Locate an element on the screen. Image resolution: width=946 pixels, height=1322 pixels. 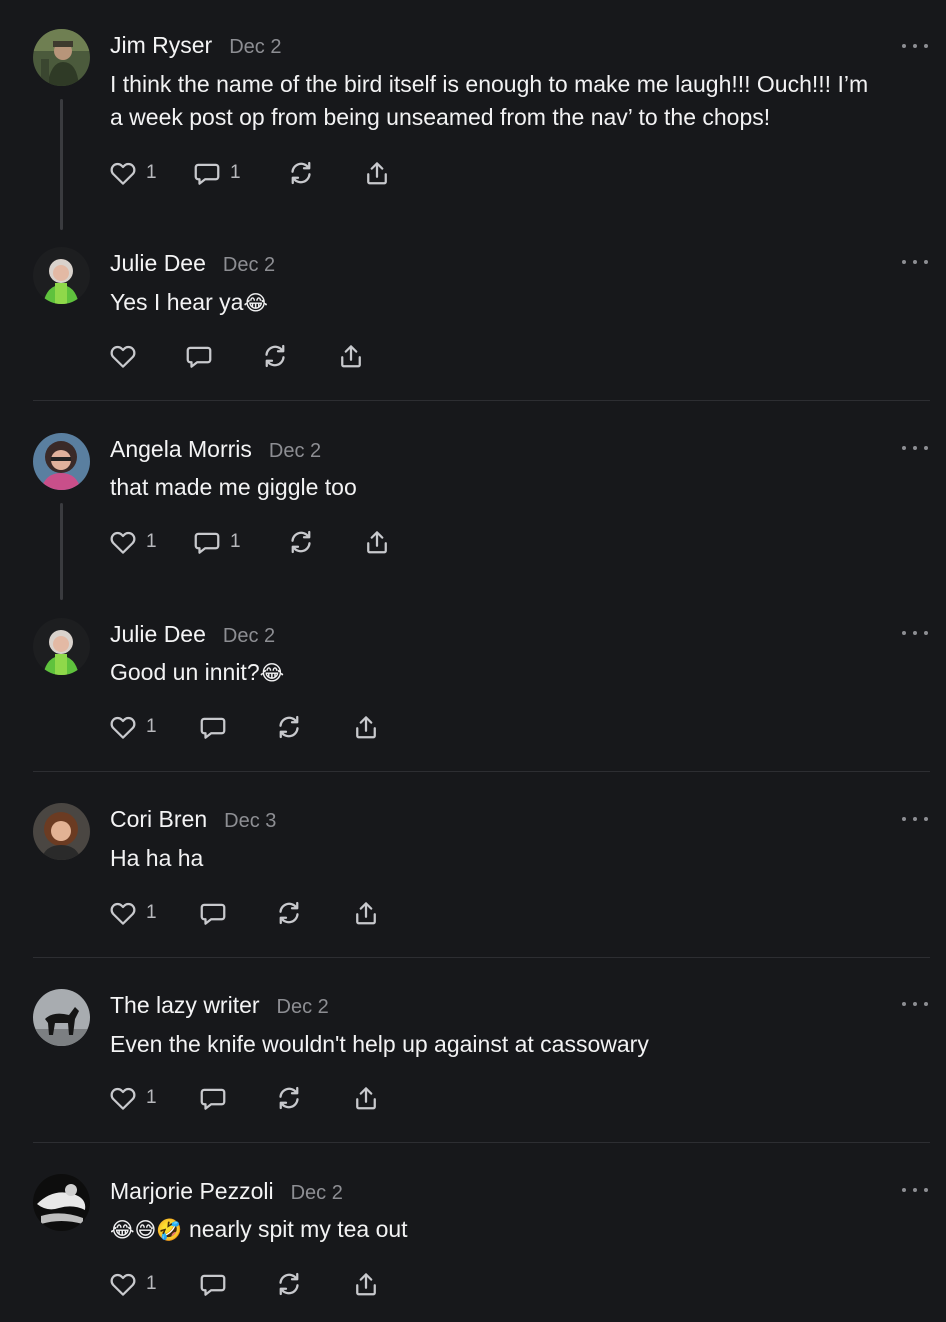
author-name: Marjorie Pezzoli is located at coordinates (192, 1191).